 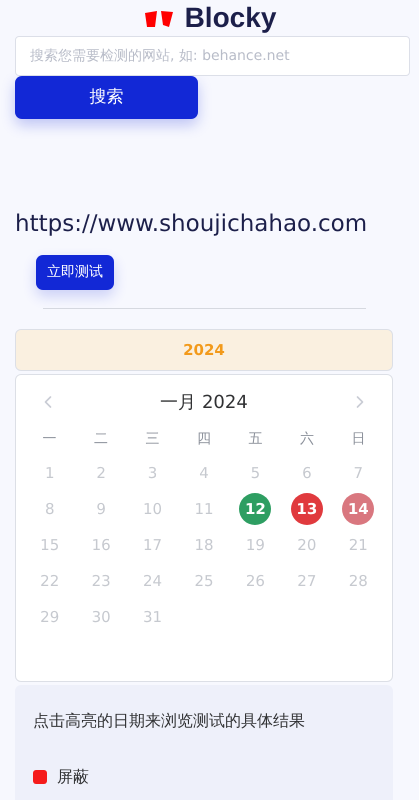 What do you see at coordinates (152, 545) in the screenshot?
I see `calendar-day: 17` at bounding box center [152, 545].